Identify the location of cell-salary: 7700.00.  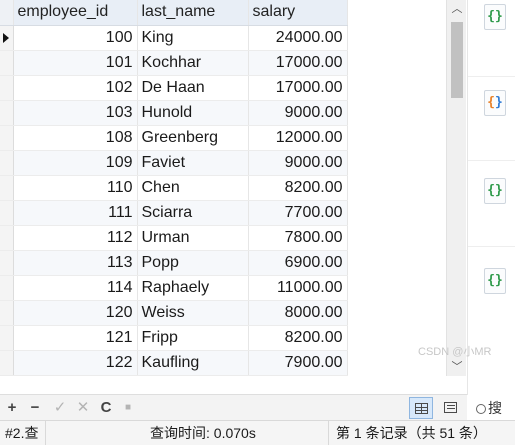
(298, 213).